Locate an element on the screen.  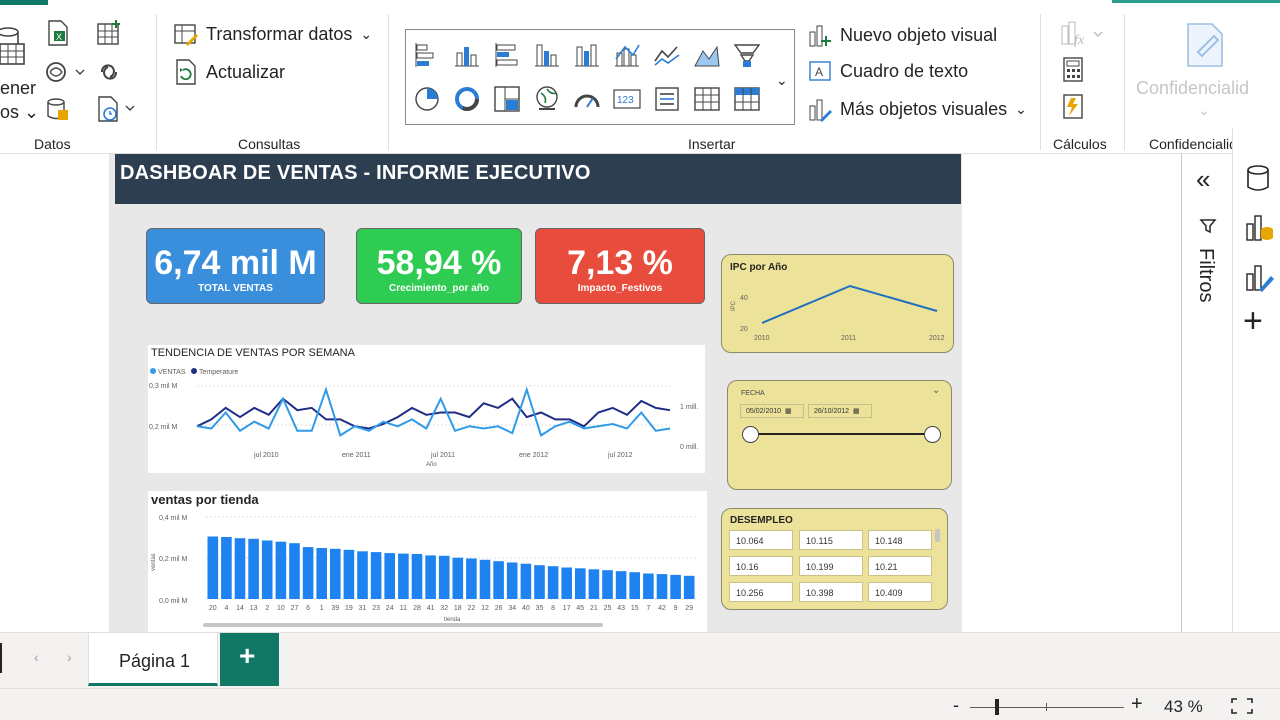
area-chart-icon is located at coordinates (707, 55).